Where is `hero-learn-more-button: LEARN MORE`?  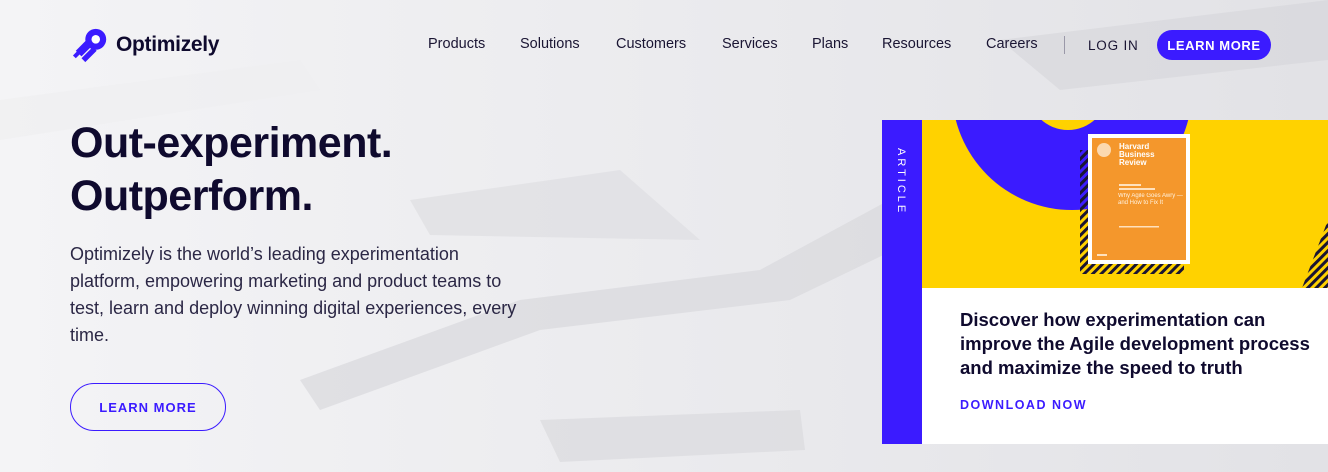 hero-learn-more-button: LEARN MORE is located at coordinates (148, 407).